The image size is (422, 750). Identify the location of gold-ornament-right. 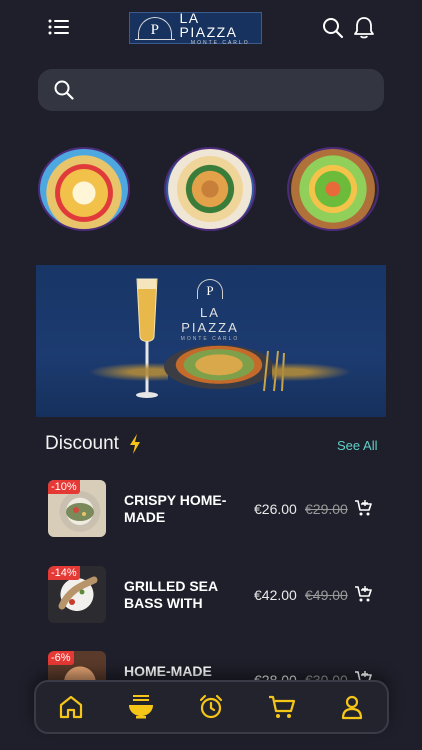
(317, 372).